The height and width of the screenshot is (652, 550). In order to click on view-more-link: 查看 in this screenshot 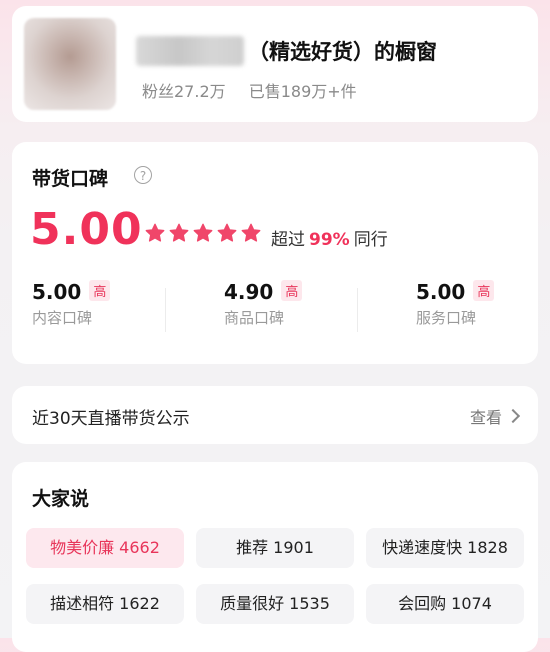, I will do `click(495, 416)`.